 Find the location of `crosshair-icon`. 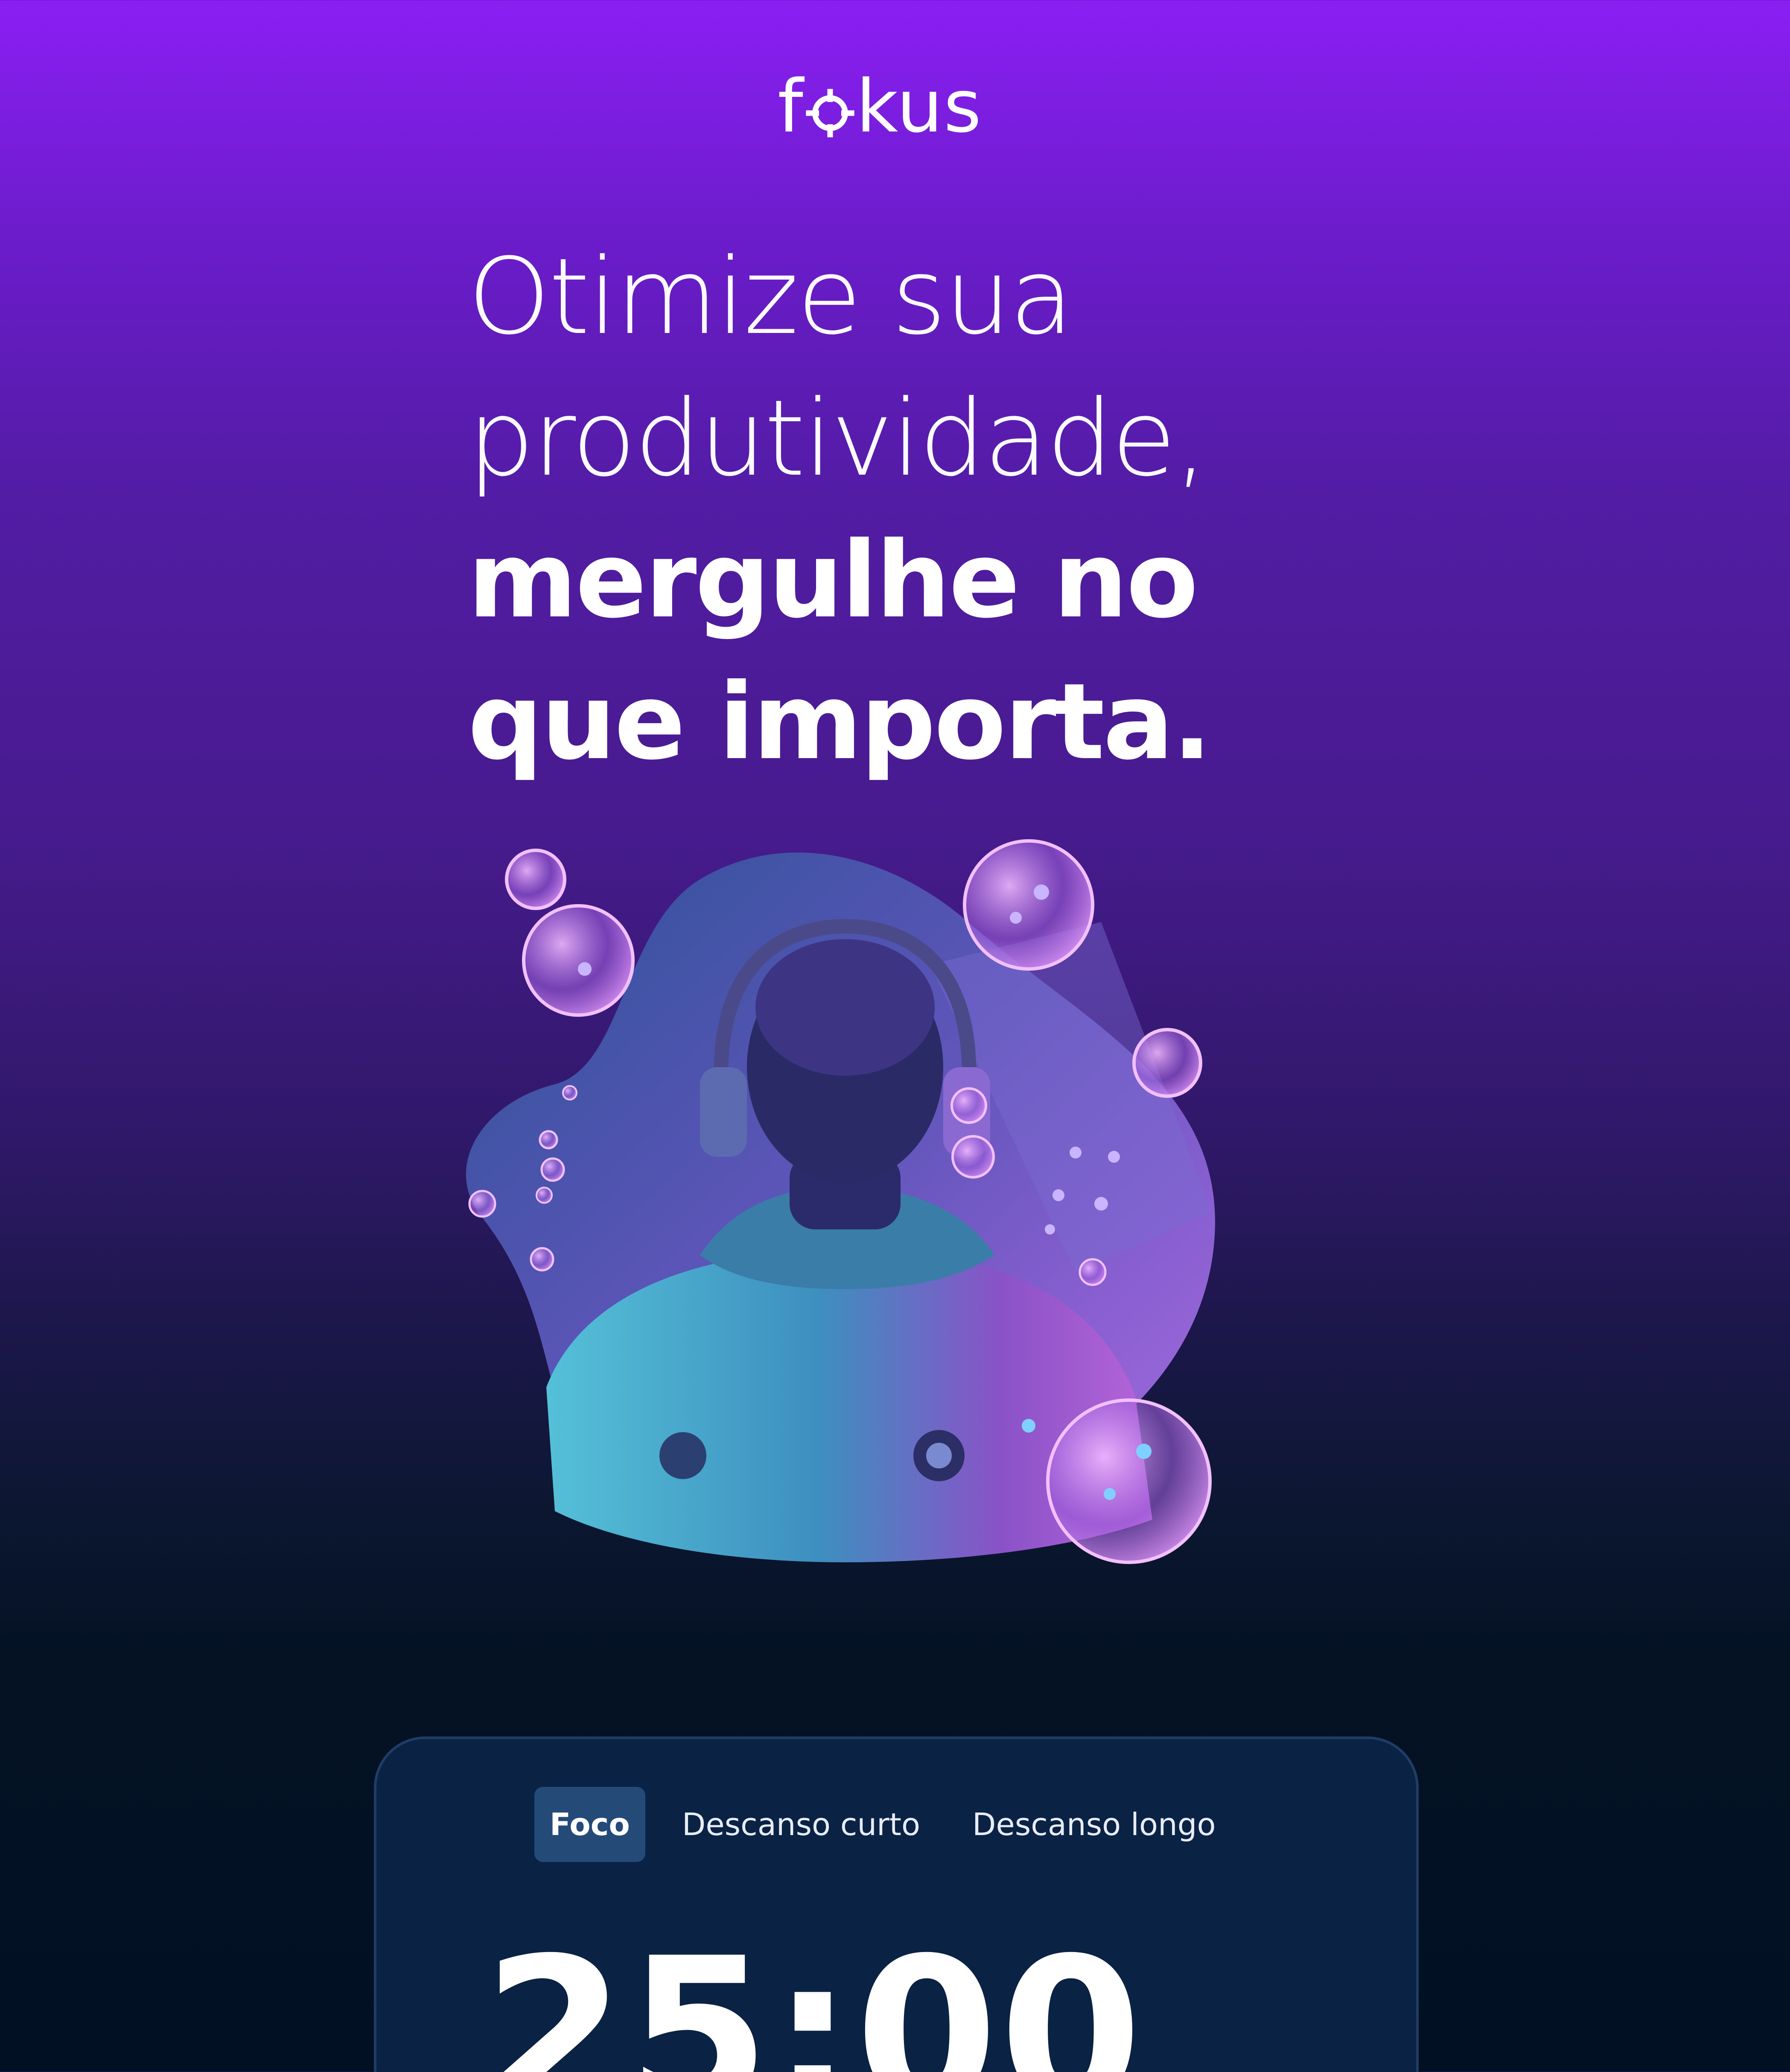

crosshair-icon is located at coordinates (830, 113).